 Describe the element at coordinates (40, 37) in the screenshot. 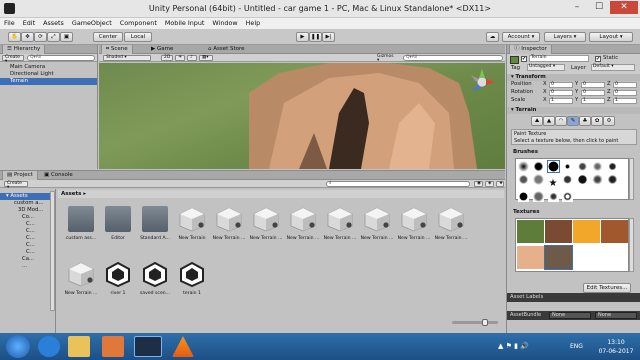

I see `rotate-tool-button: ⟳` at that location.